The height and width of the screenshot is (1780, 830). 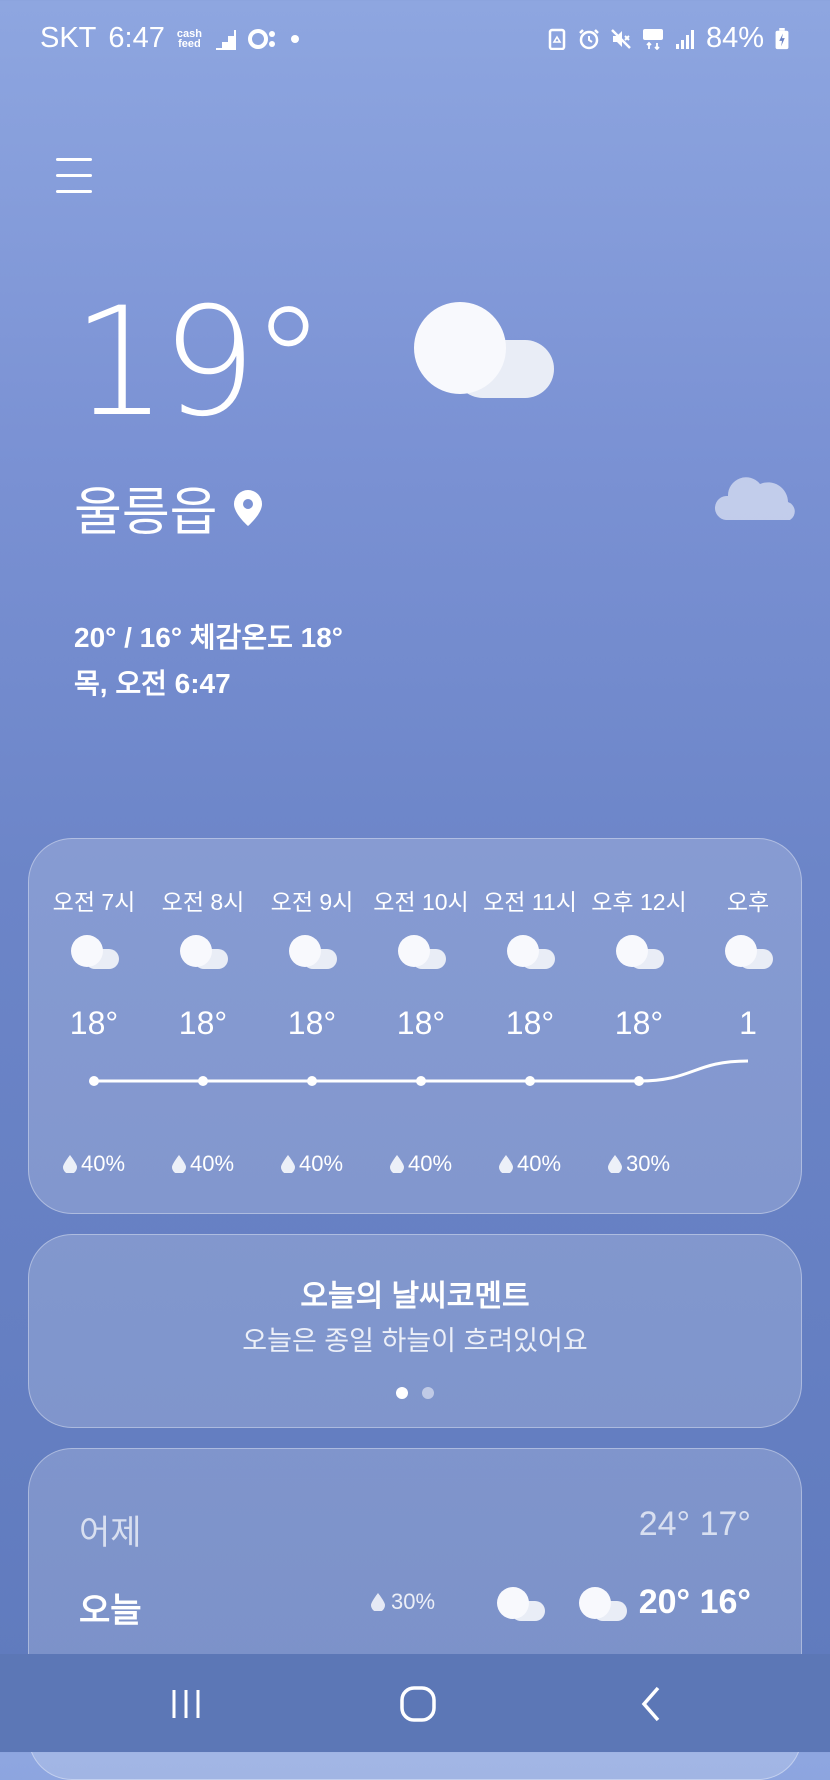 What do you see at coordinates (684, 39) in the screenshot?
I see `signal-icon` at bounding box center [684, 39].